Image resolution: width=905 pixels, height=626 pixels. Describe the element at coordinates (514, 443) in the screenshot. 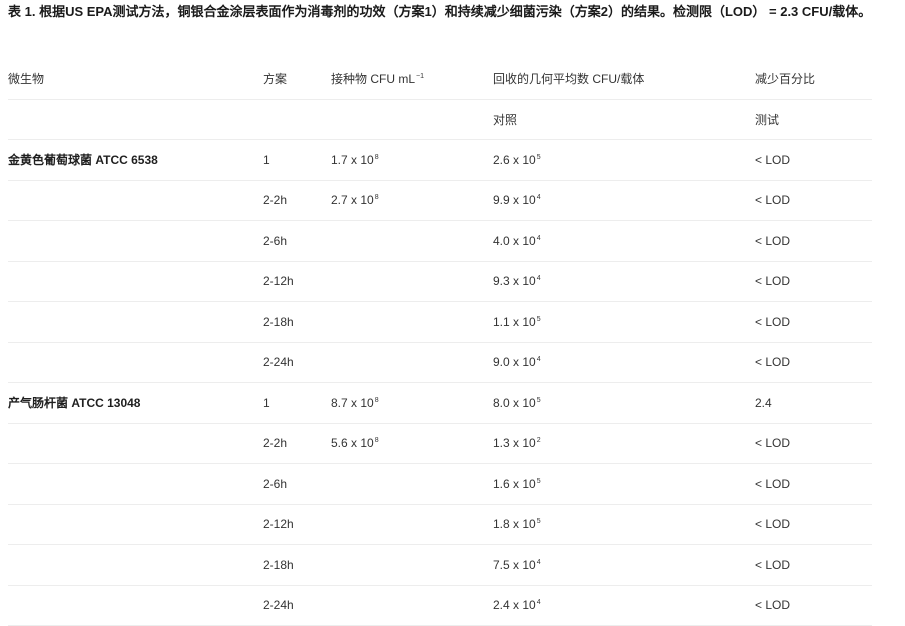

I see `control-mantissa: 1.3 x 10` at that location.